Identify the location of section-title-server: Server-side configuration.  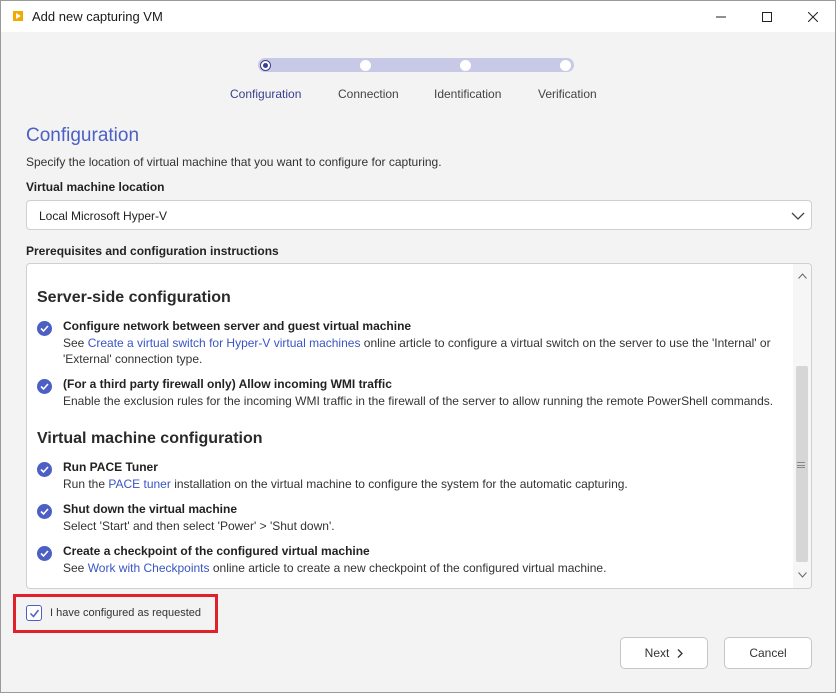
(134, 297).